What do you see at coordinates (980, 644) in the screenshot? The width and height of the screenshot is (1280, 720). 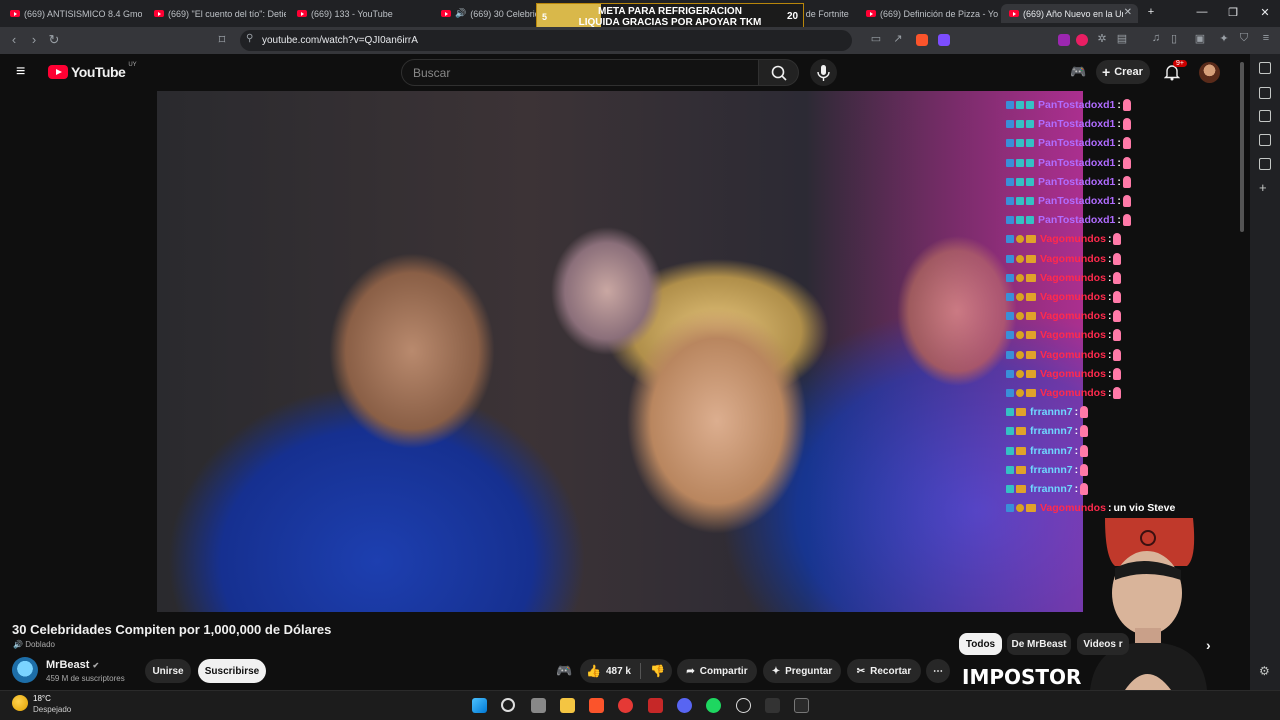 I see `chip-all: Todos` at bounding box center [980, 644].